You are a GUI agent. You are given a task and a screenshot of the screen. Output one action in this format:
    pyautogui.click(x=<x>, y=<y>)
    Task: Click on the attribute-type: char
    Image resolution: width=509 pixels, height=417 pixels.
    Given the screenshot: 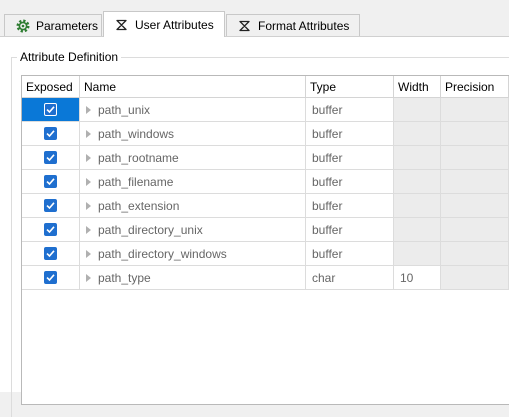 What is the action you would take?
    pyautogui.click(x=324, y=277)
    